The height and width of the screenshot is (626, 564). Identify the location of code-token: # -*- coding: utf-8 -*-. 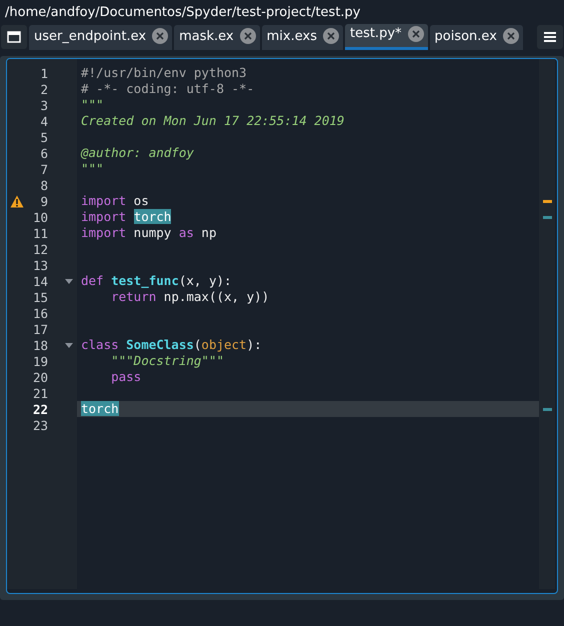
(167, 88).